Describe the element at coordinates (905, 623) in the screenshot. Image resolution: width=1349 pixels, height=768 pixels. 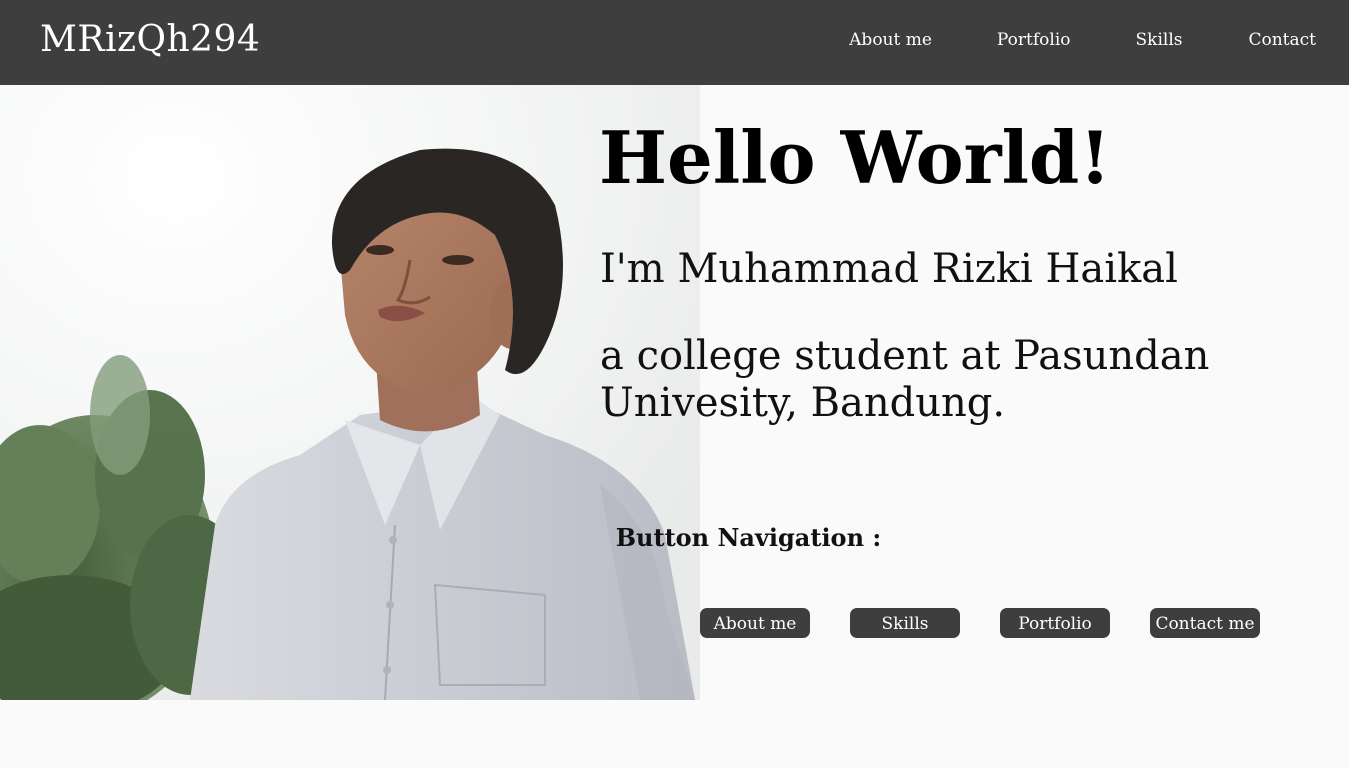
I see `skills-button: Skills` at that location.